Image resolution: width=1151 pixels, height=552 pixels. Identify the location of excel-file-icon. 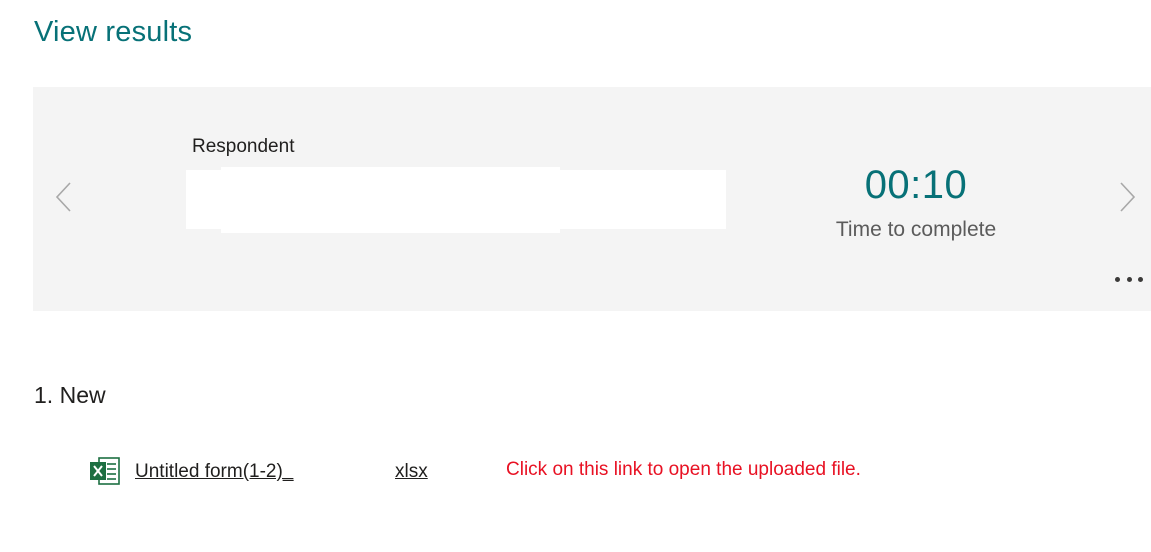
(105, 471).